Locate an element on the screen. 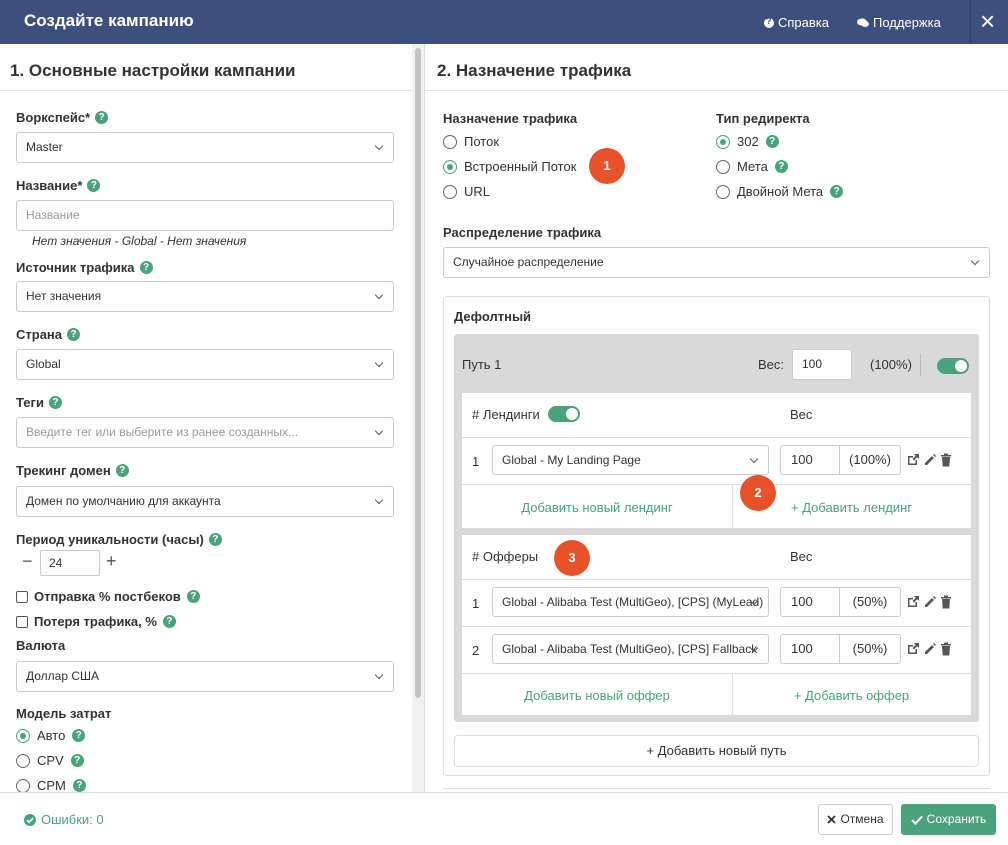  save-button: Сохранить is located at coordinates (948, 819).